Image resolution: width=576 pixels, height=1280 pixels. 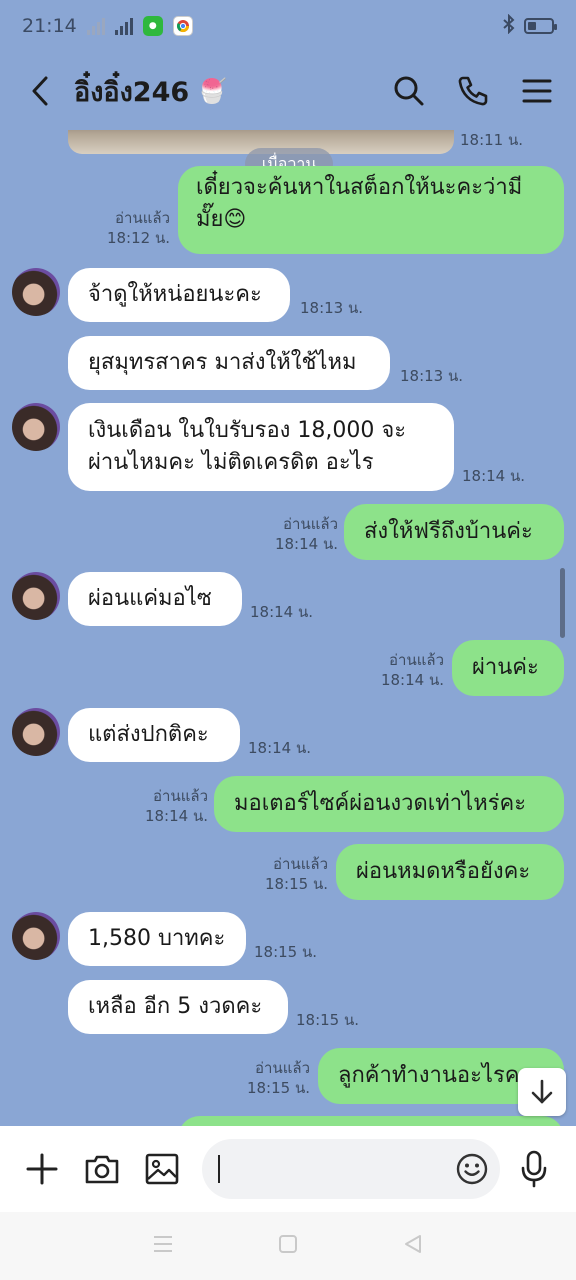 I want to click on call-button, so click(x=473, y=91).